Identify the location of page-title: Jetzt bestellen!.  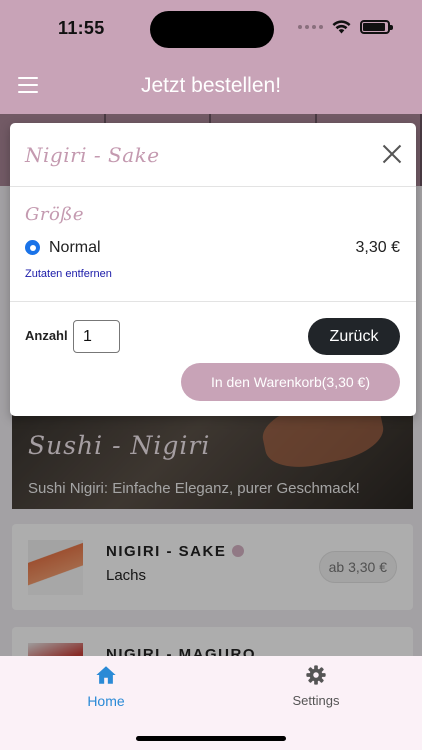
(211, 85).